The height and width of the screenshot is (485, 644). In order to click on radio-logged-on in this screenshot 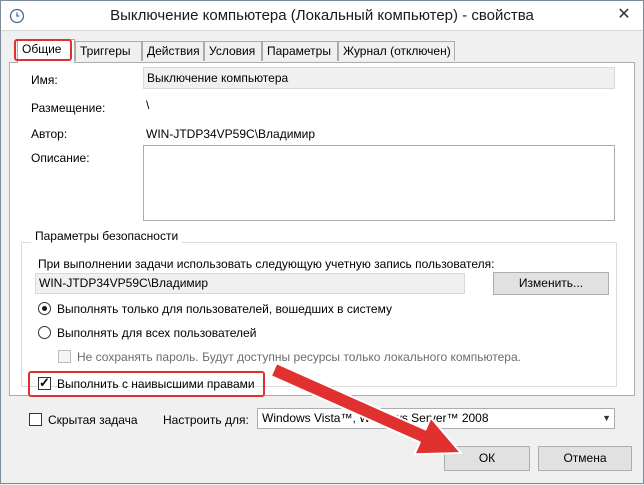, I will do `click(44, 308)`.